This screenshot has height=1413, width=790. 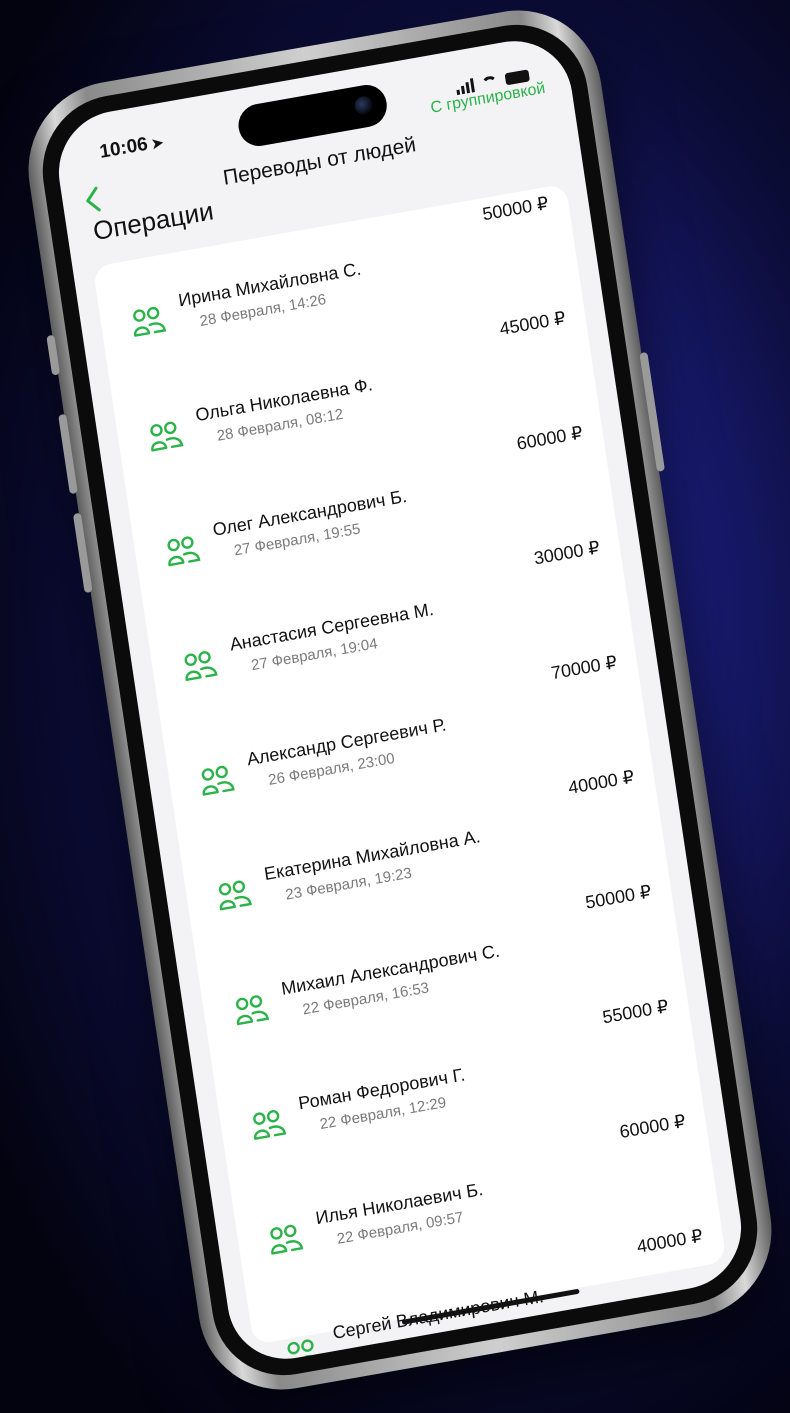 What do you see at coordinates (157, 142) in the screenshot?
I see `location-arrow-icon: ➤` at bounding box center [157, 142].